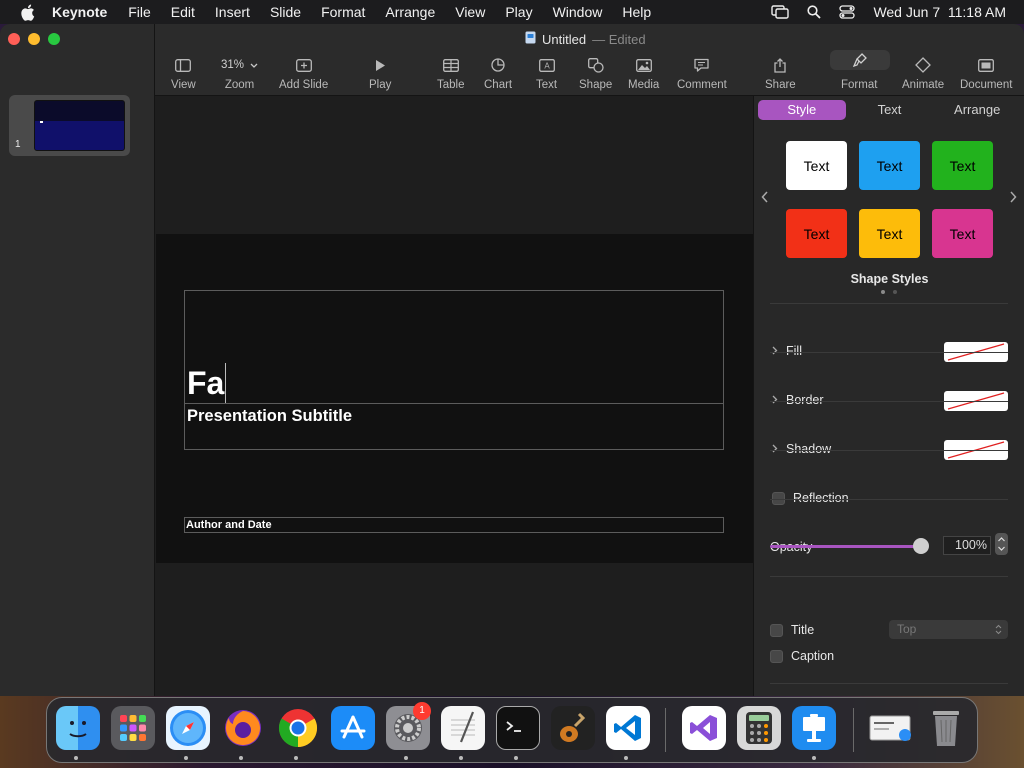  I want to click on opacity-slider-track, so click(845, 546).